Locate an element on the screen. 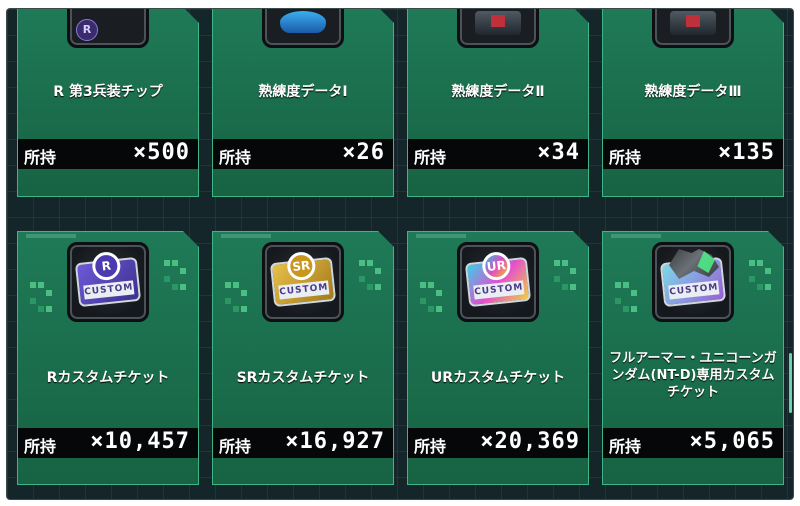 Image resolution: width=800 pixels, height=506 pixels. hold-bar: 所持 ×135 is located at coordinates (693, 154).